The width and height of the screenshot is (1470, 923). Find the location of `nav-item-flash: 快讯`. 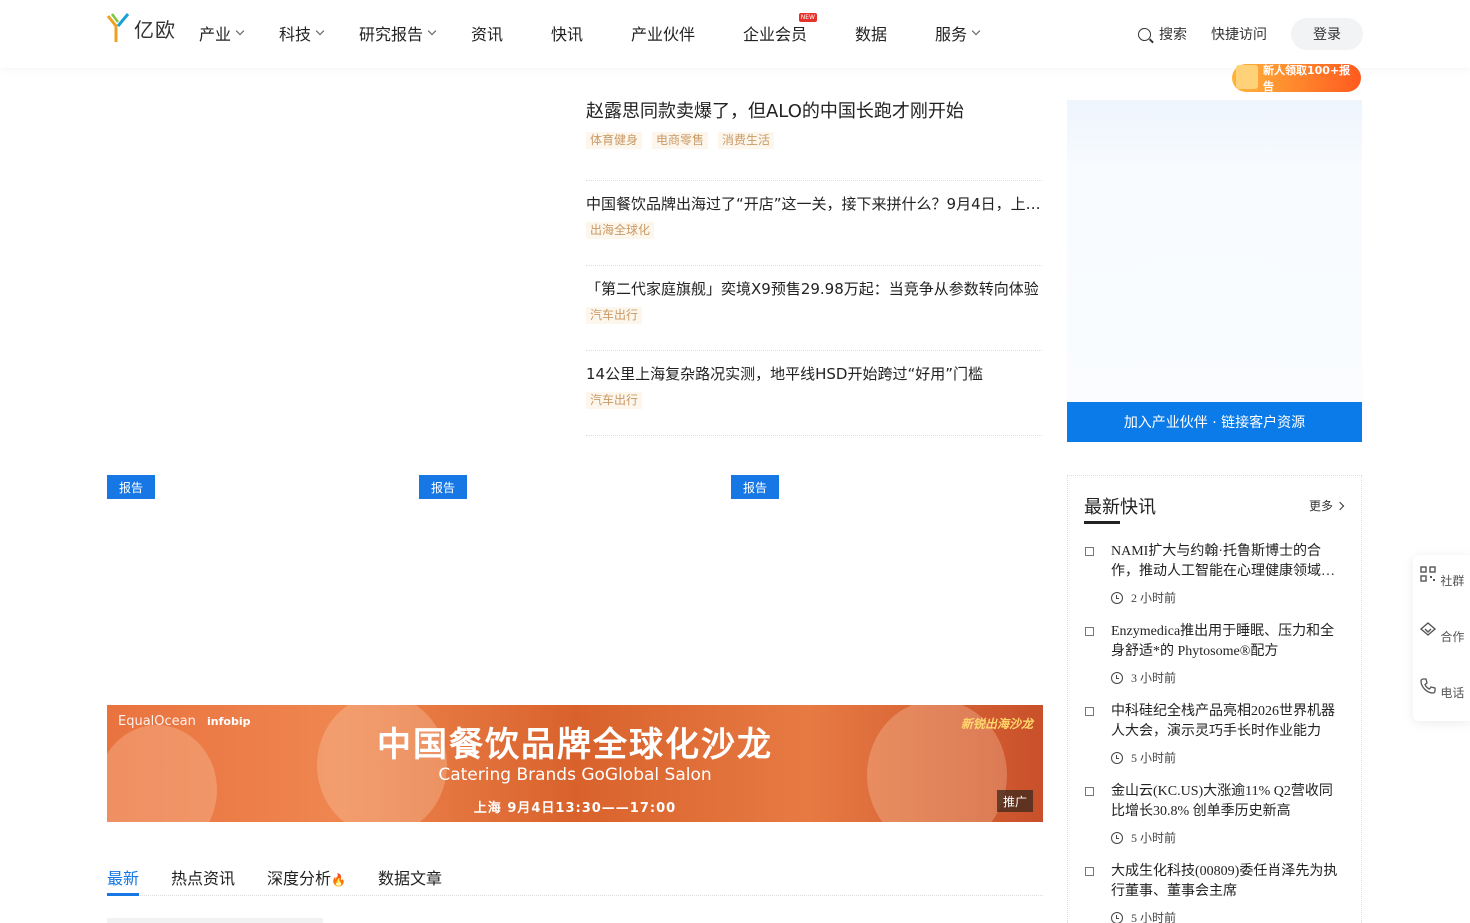

nav-item-flash: 快讯 is located at coordinates (591, 33).